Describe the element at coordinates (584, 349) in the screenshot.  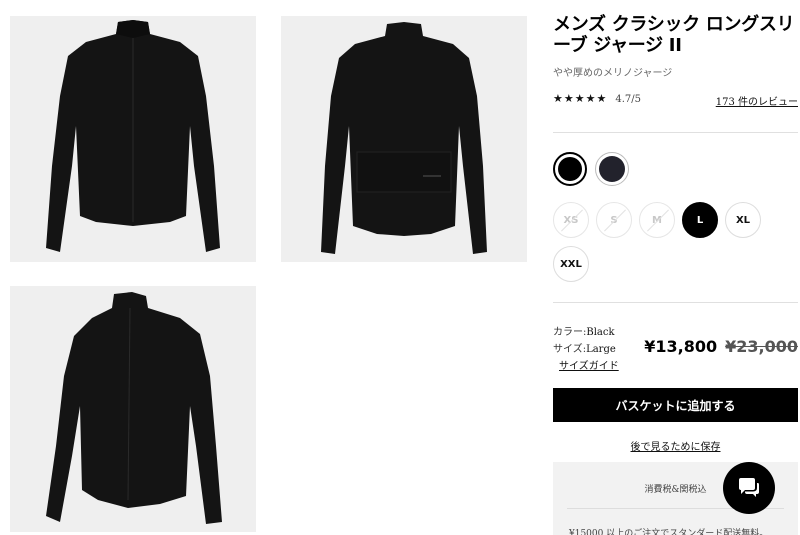
I see `selected-size: サイズ:Large` at that location.